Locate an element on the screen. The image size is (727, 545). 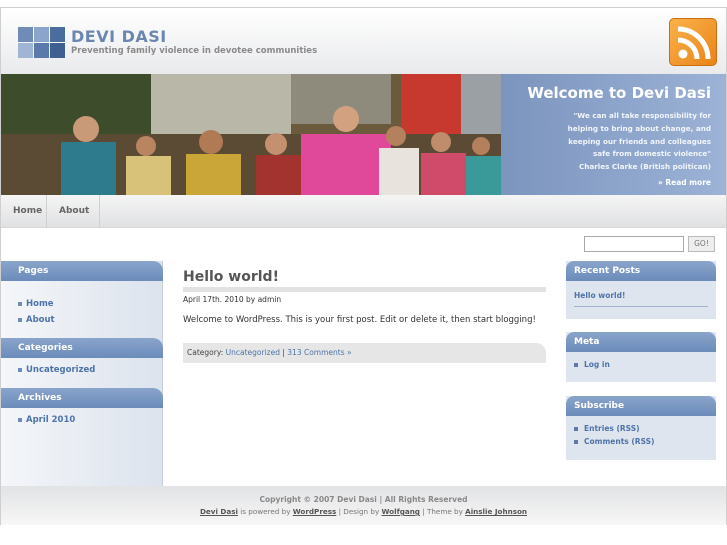
rss-feed-icon is located at coordinates (693, 42).